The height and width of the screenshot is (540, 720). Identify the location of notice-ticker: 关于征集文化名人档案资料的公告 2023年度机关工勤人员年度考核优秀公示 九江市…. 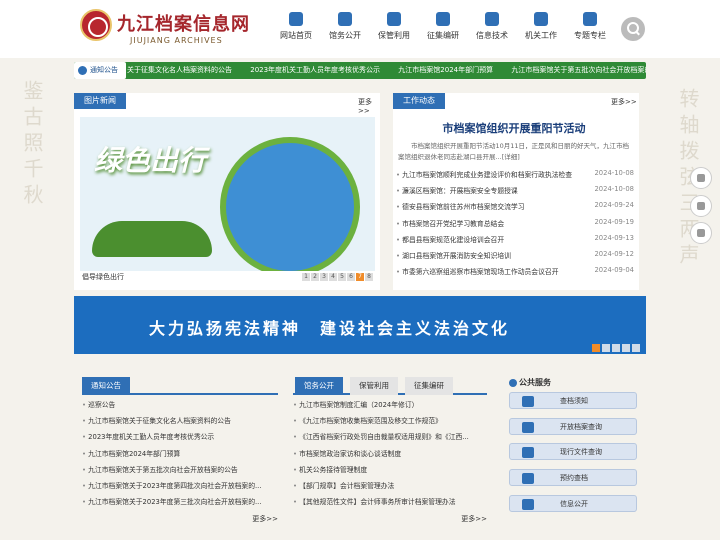
(360, 70).